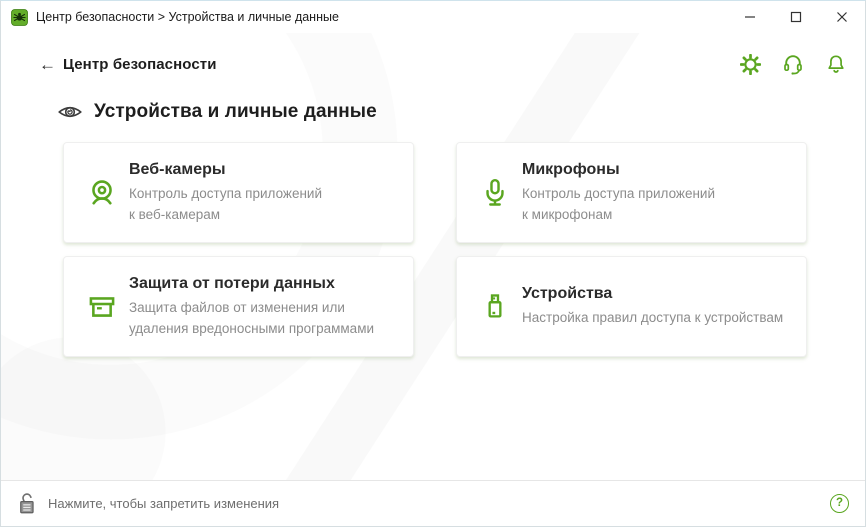 The width and height of the screenshot is (866, 527). I want to click on back-arrow-icon: ←, so click(47, 64).